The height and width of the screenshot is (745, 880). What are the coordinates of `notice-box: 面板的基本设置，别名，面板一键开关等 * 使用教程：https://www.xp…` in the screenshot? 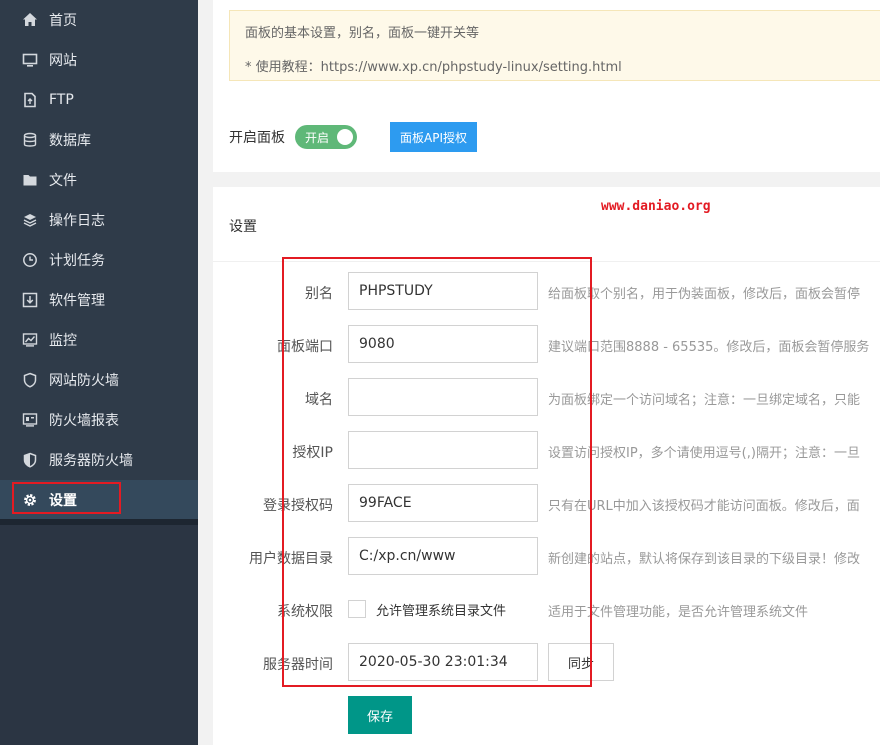 It's located at (554, 45).